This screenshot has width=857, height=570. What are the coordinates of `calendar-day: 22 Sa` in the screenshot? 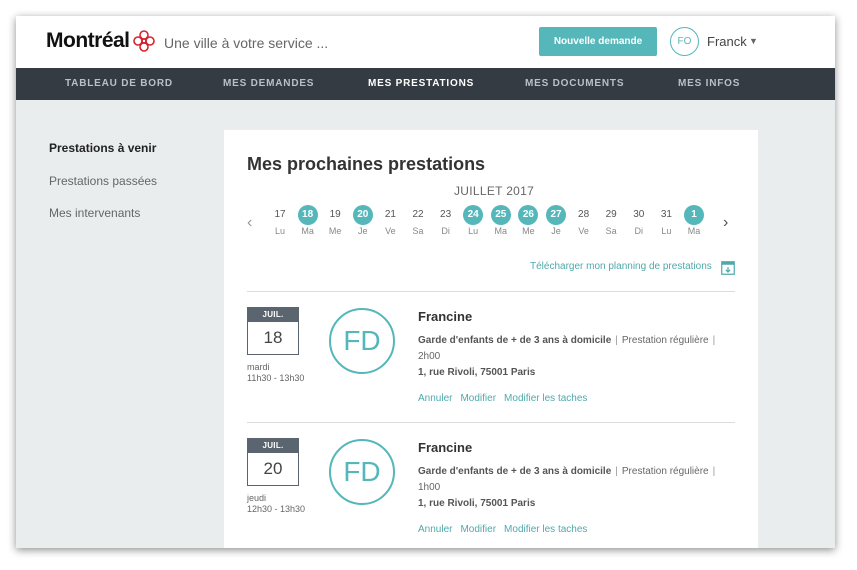 It's located at (418, 220).